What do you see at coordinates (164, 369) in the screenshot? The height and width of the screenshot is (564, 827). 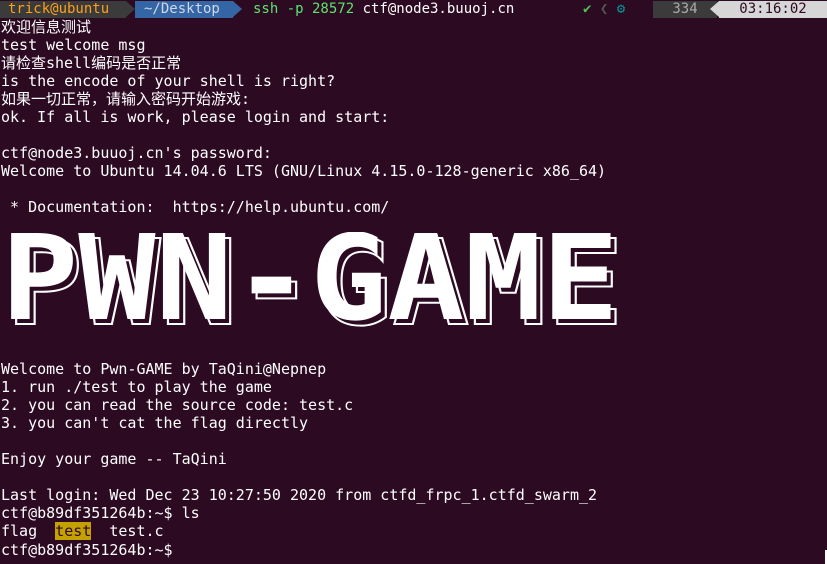 I see `output-line: Welcome to Pwn-GAME by TaQini@Nepnep` at bounding box center [164, 369].